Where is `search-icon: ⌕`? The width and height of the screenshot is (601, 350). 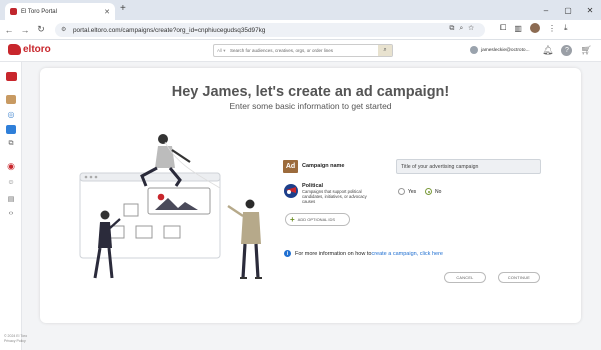 search-icon: ⌕ is located at coordinates (385, 50).